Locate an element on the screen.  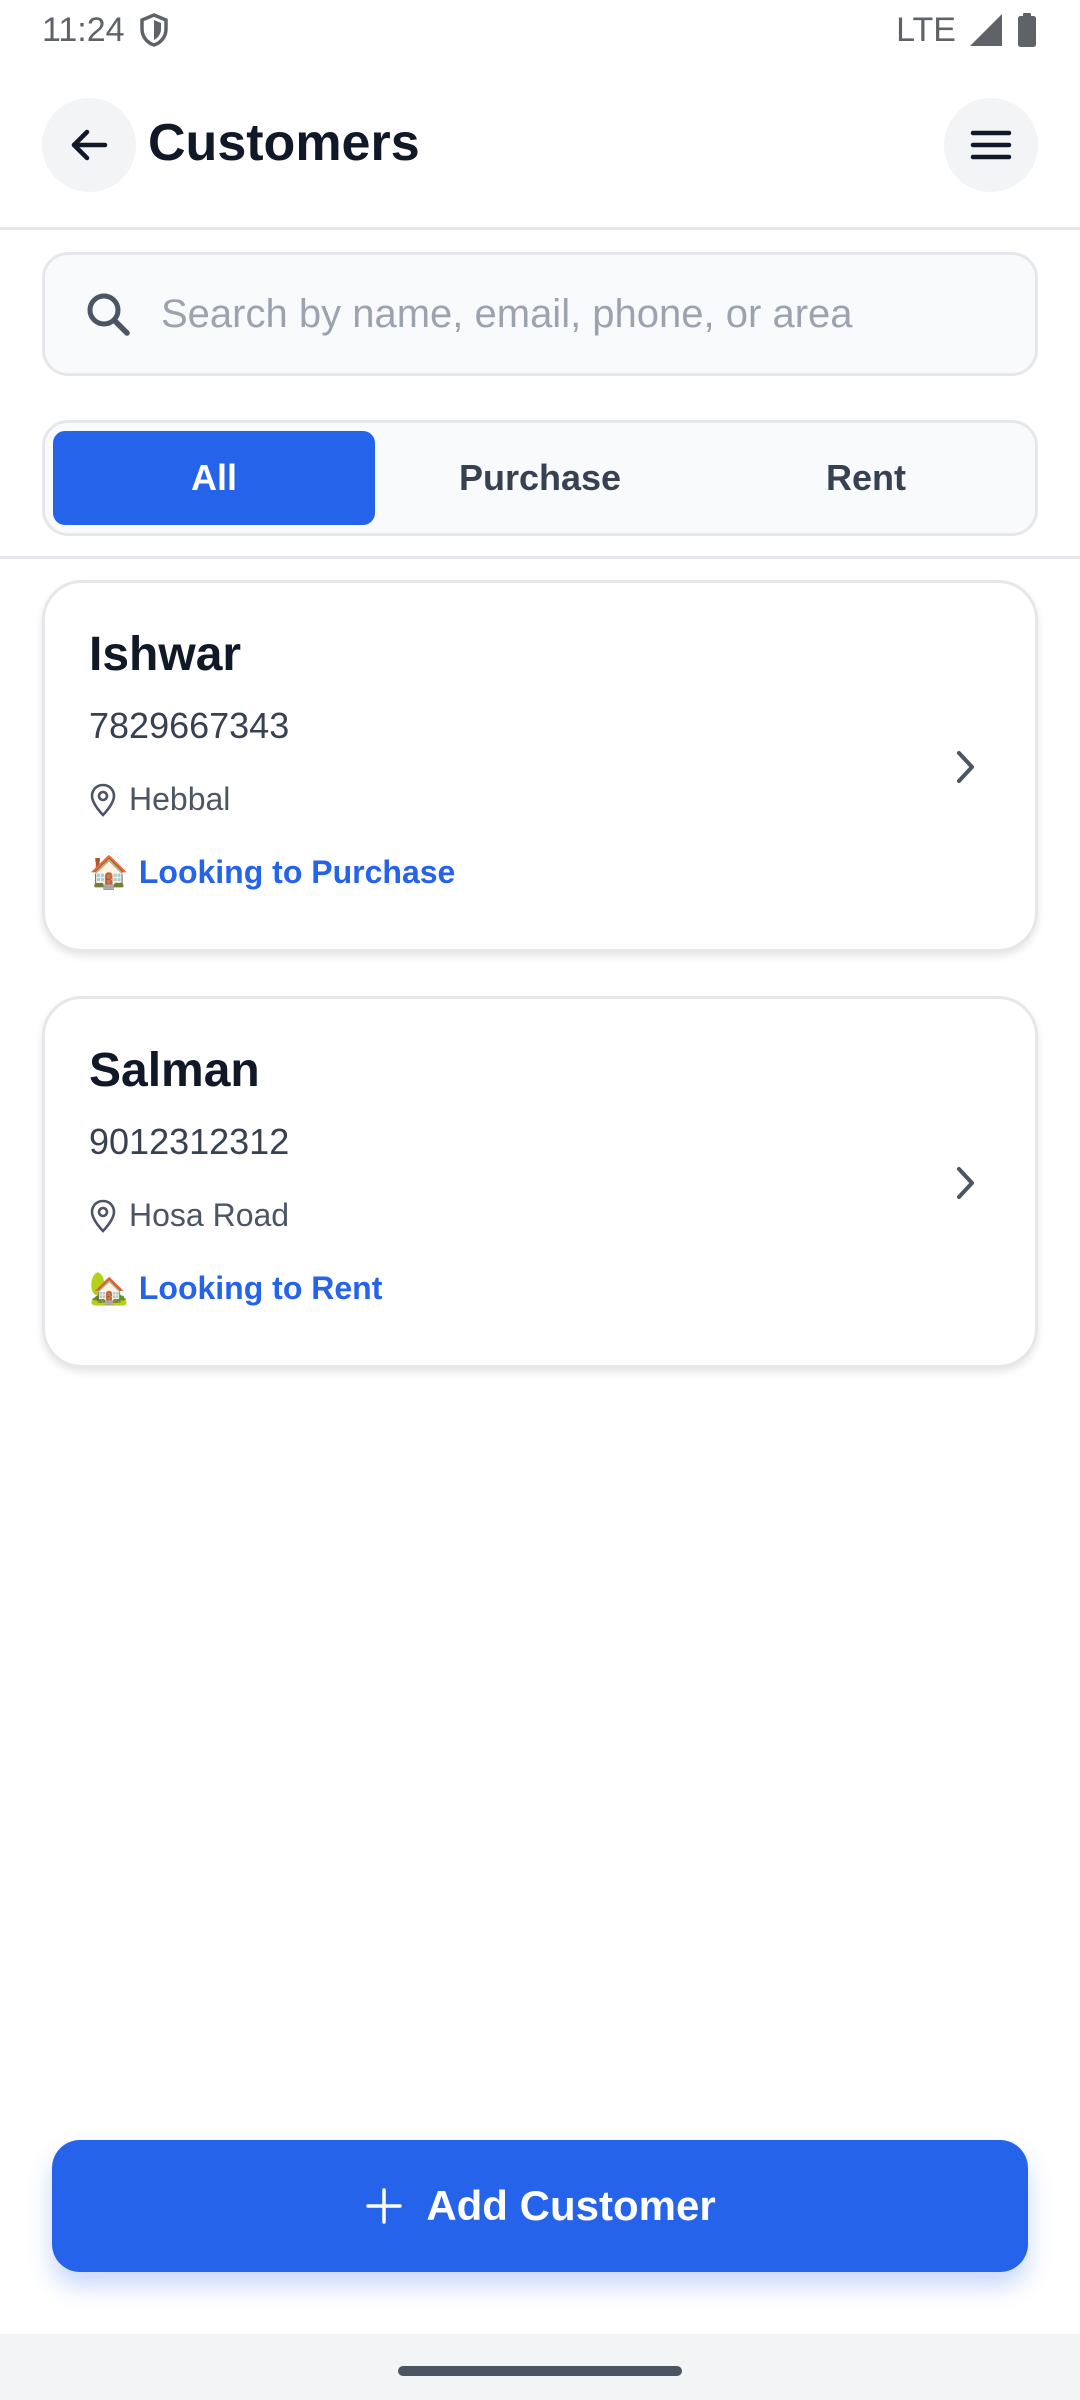
add-customer-label: Add Customer is located at coordinates (571, 2205).